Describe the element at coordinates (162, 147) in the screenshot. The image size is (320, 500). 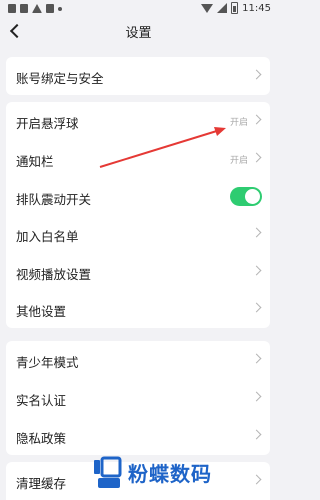
I see `annotation-arrow` at that location.